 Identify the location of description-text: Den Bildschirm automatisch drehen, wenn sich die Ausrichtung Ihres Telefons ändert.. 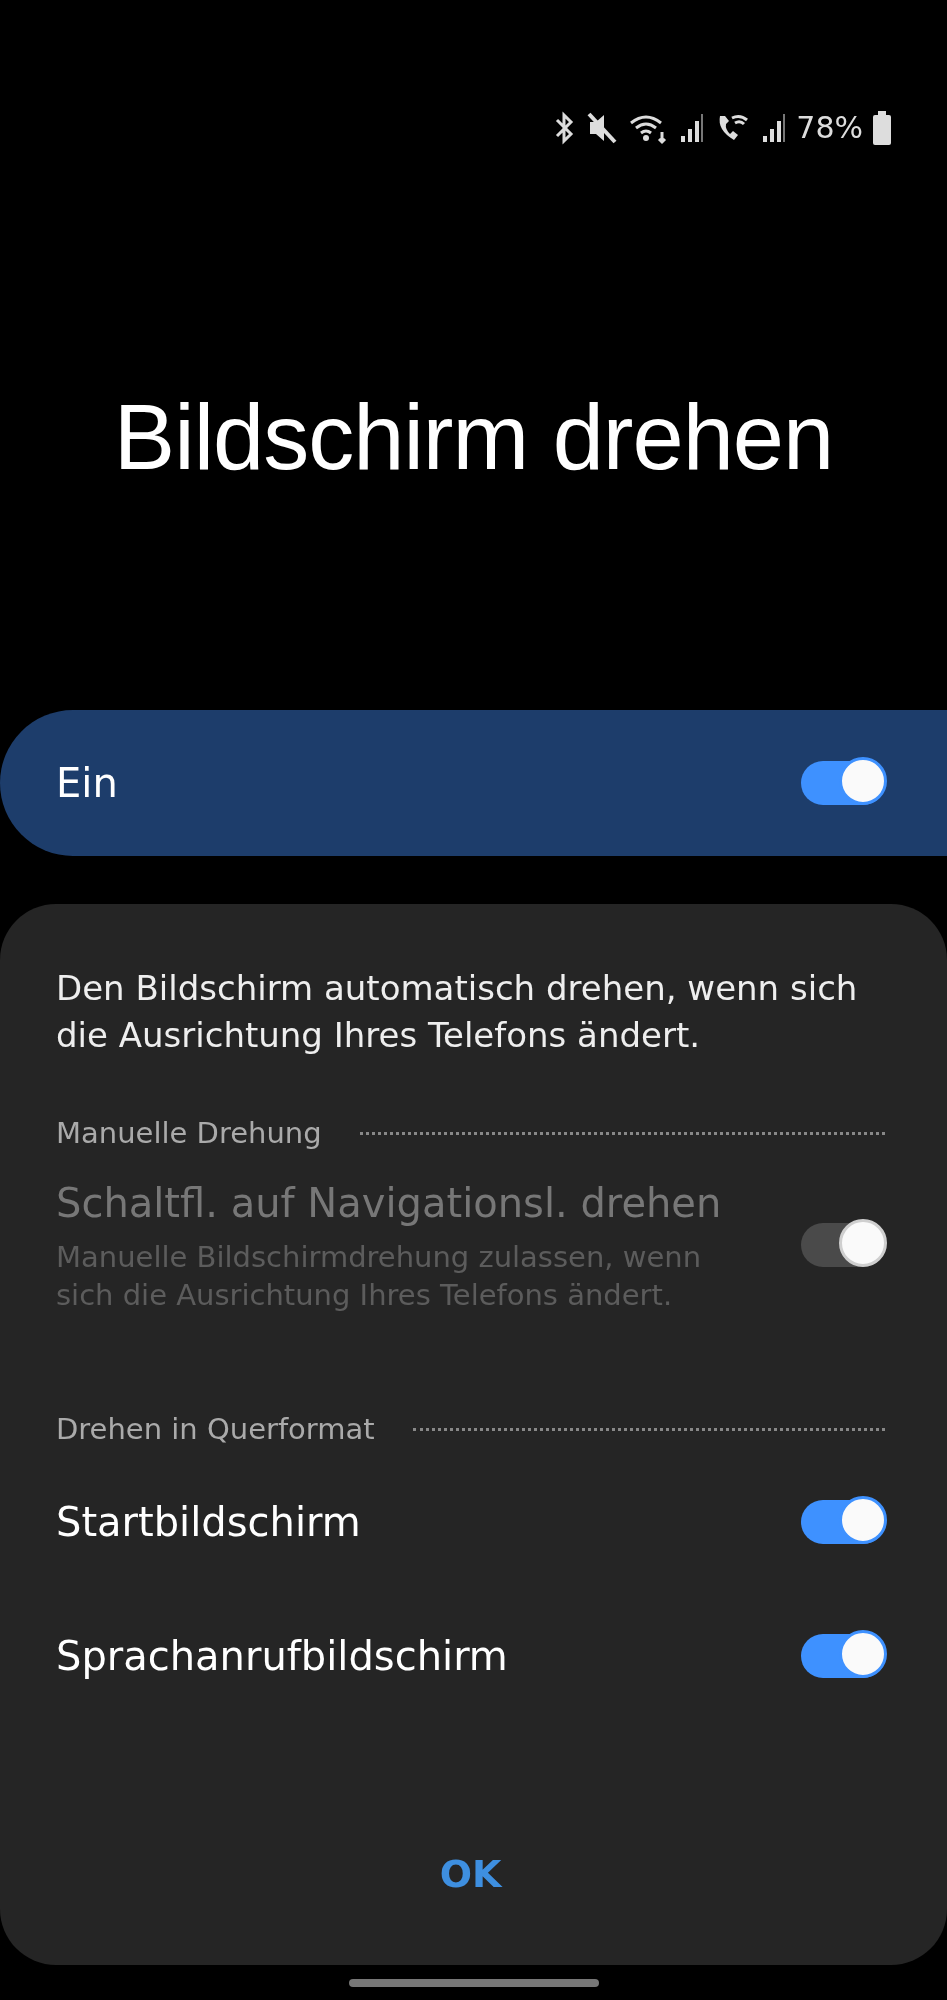
(457, 1012).